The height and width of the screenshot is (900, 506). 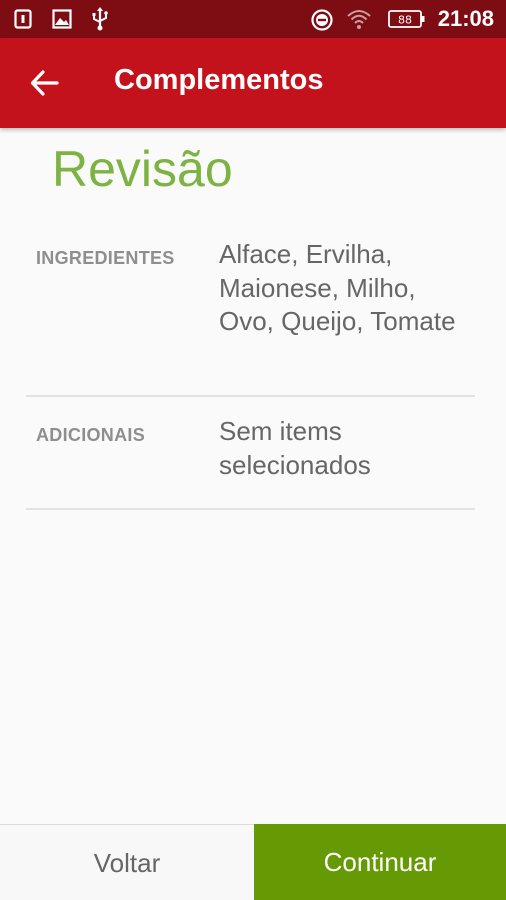 What do you see at coordinates (465, 18) in the screenshot?
I see `clock: 21:08` at bounding box center [465, 18].